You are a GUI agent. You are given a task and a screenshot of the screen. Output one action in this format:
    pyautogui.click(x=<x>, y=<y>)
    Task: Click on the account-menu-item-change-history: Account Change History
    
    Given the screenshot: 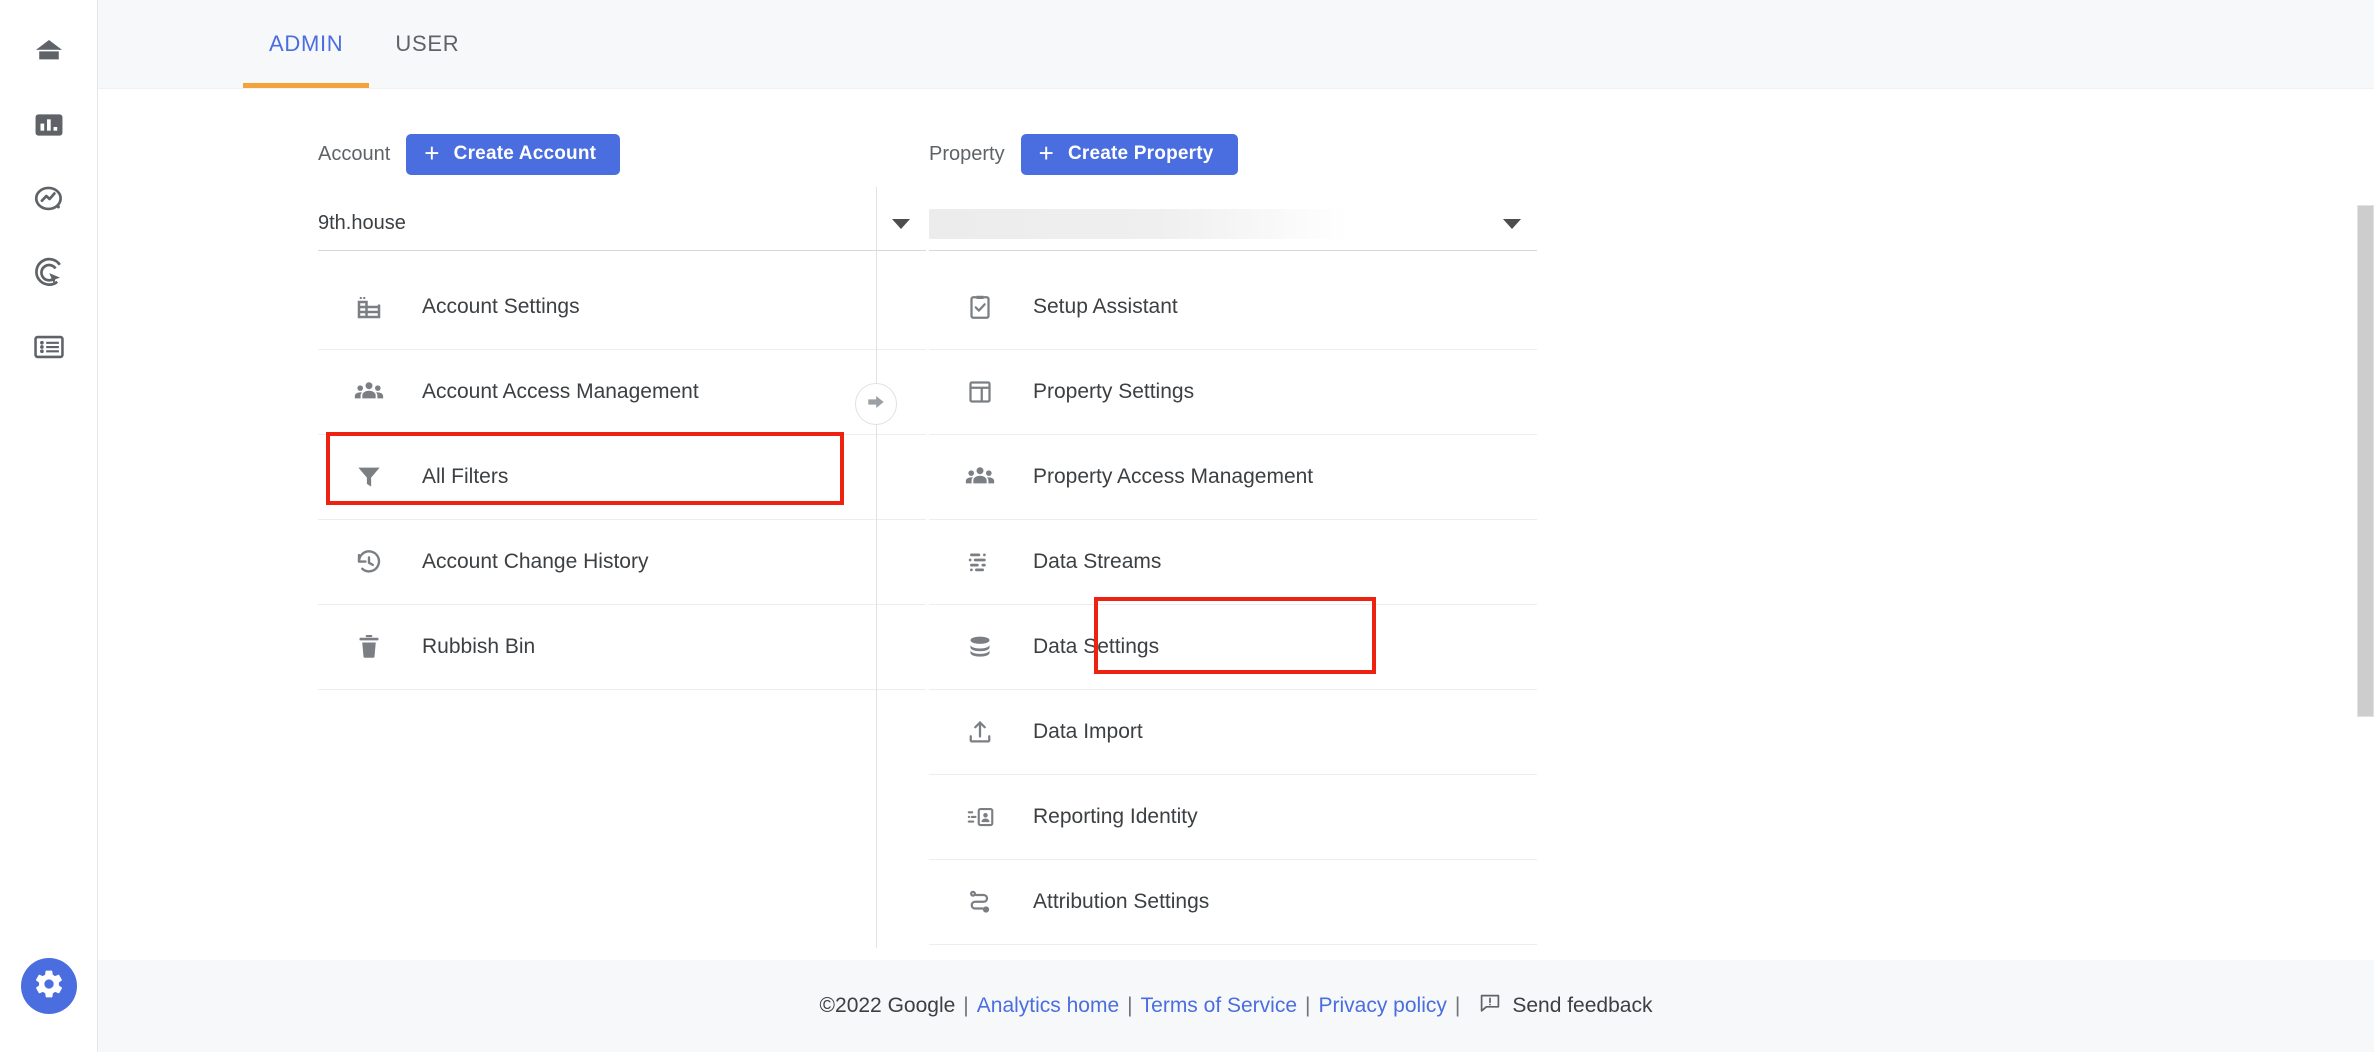 What is the action you would take?
    pyautogui.click(x=622, y=562)
    